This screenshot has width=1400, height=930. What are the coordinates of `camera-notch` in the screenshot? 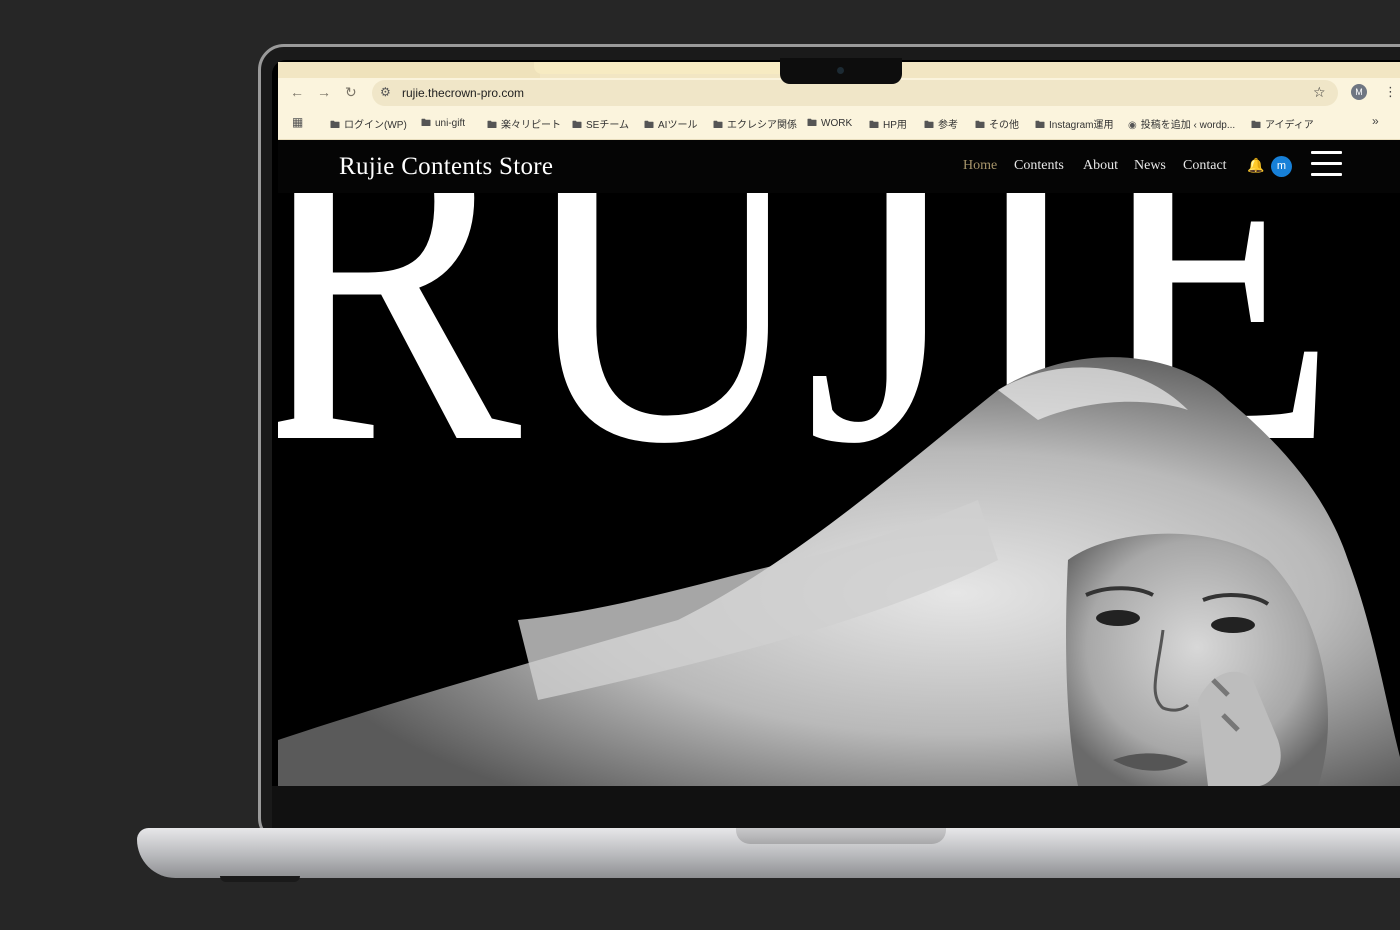 It's located at (841, 71).